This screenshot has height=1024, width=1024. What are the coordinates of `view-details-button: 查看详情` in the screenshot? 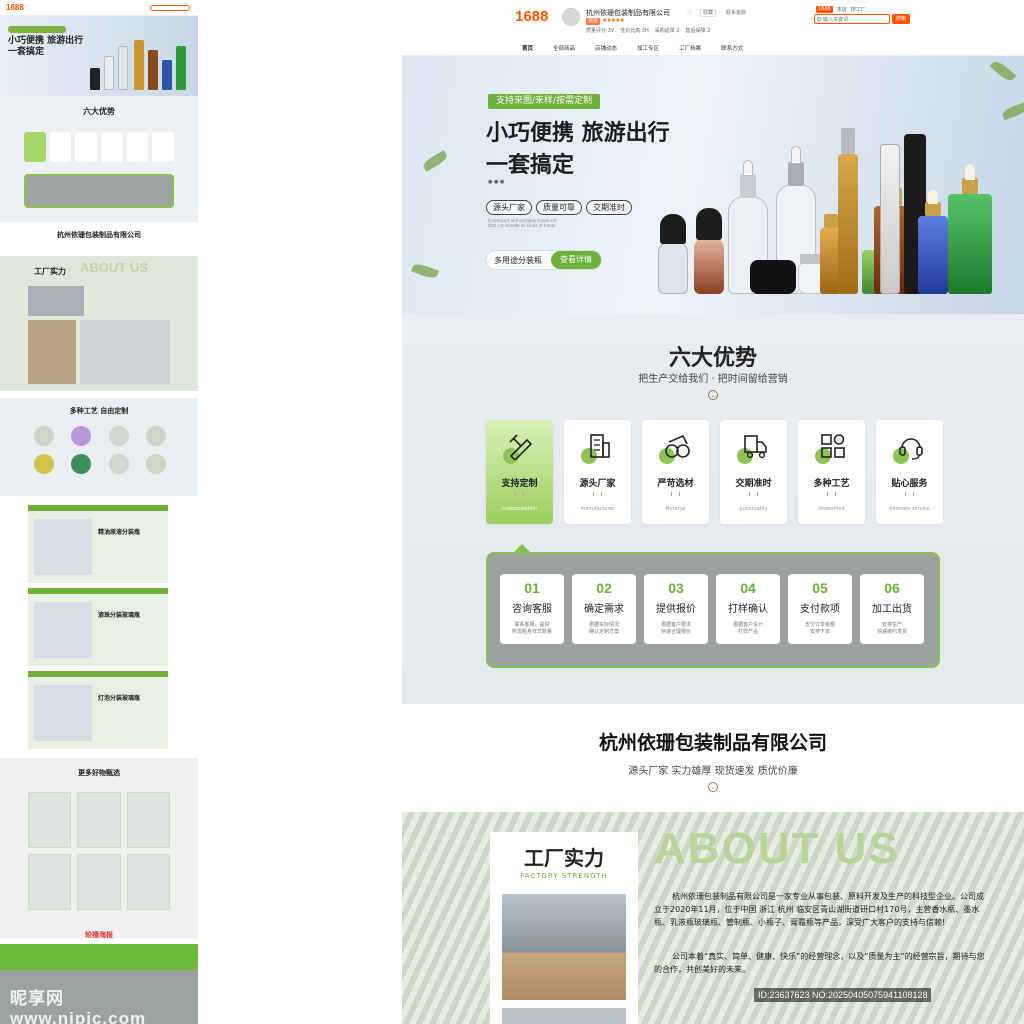 It's located at (576, 260).